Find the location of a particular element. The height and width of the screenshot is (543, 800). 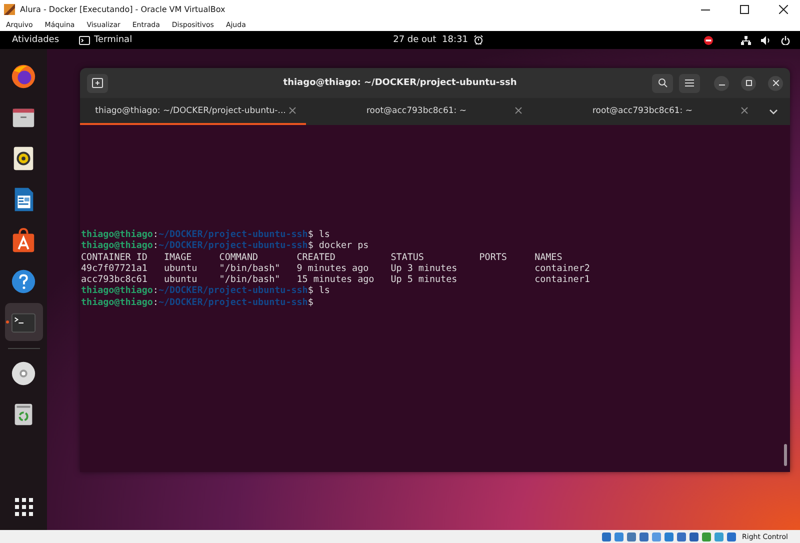

chevron-down-icon is located at coordinates (773, 111).